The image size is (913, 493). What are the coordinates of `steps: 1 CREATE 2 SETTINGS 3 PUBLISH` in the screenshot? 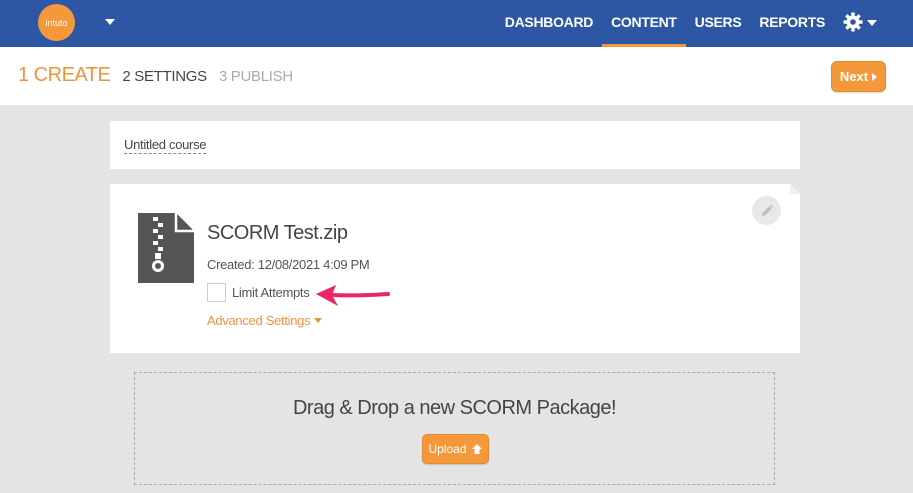 It's located at (155, 75).